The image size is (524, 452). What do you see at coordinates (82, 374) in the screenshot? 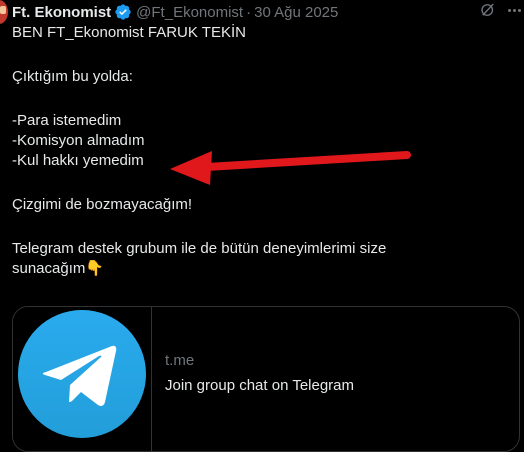
I see `telegram-logo-icon` at bounding box center [82, 374].